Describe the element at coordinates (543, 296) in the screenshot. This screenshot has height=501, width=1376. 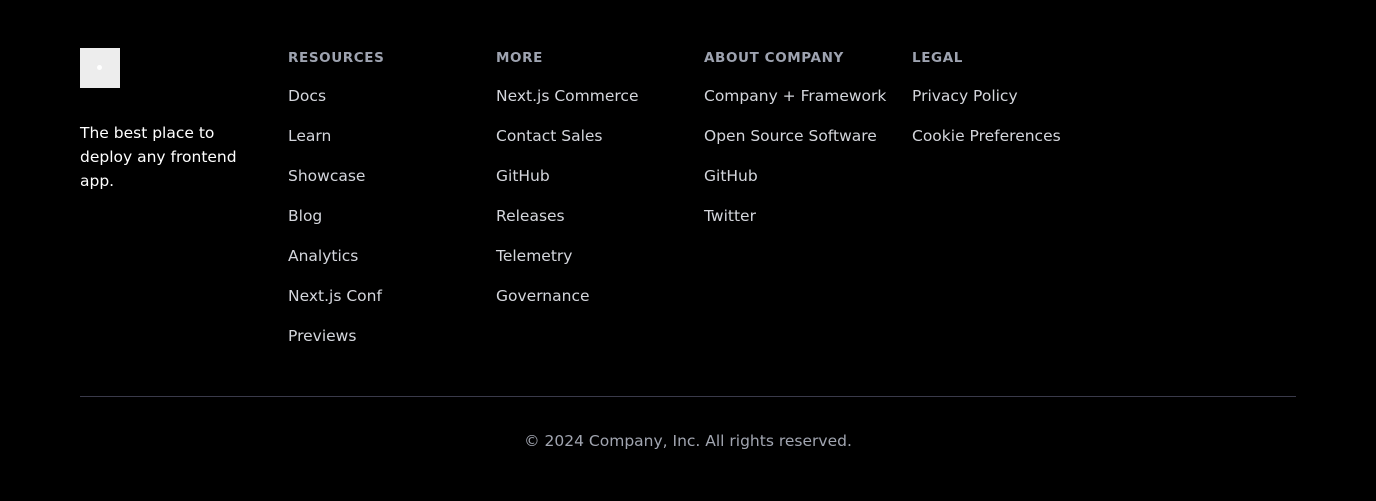
I see `footer-link-governance: Governance` at that location.